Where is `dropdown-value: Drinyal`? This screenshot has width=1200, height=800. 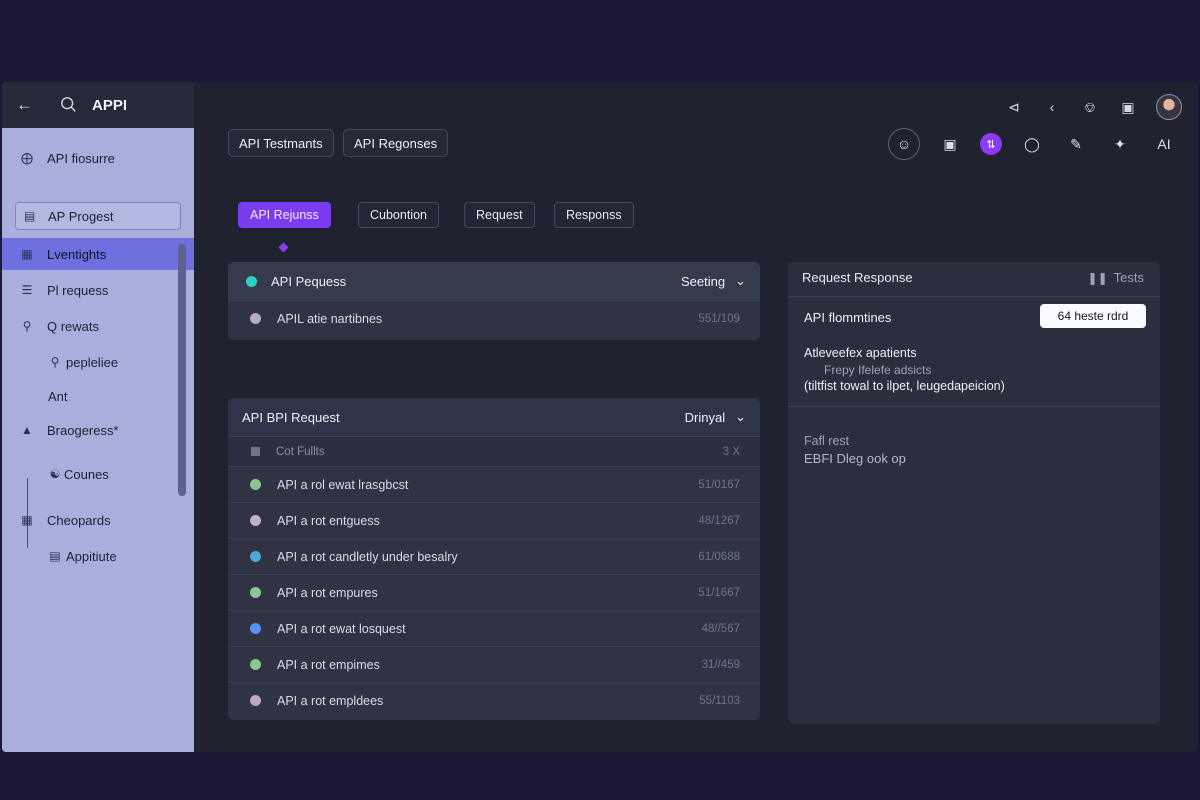
dropdown-value: Drinyal is located at coordinates (705, 417).